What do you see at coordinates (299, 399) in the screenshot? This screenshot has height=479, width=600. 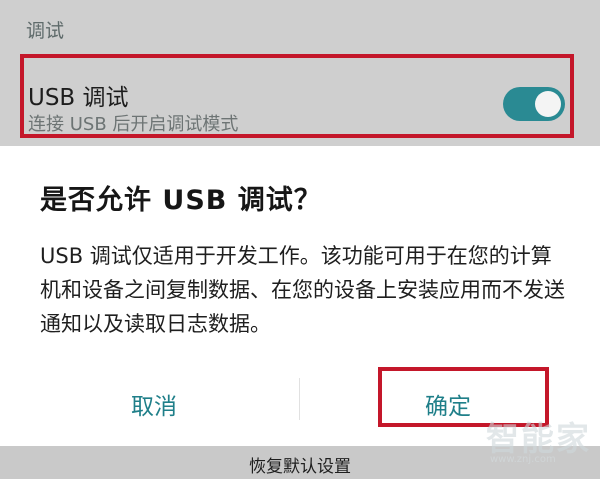 I see `button-divider` at bounding box center [299, 399].